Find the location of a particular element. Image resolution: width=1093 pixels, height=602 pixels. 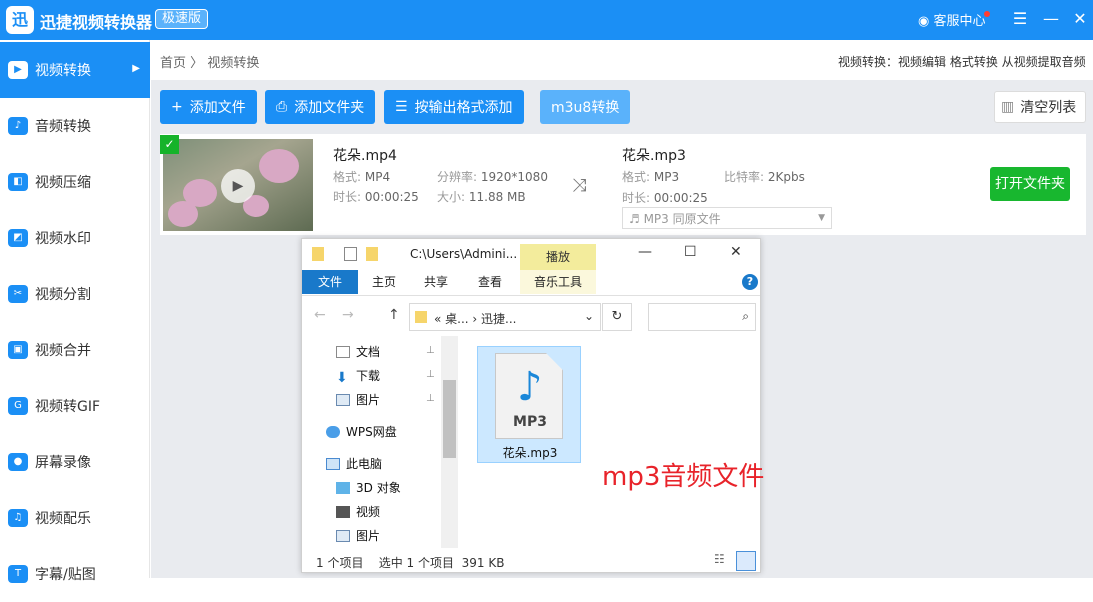

refresh-icon: ↻ is located at coordinates (617, 317).